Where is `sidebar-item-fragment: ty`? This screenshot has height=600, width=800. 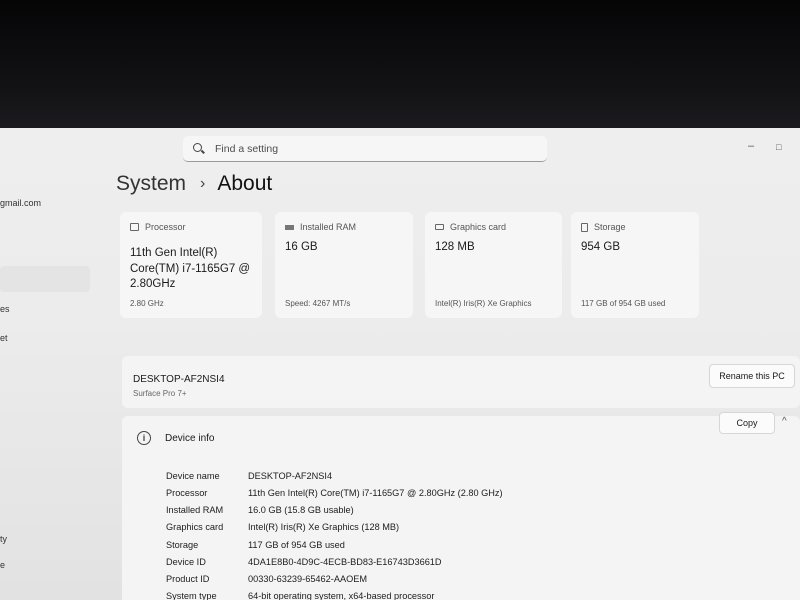 sidebar-item-fragment: ty is located at coordinates (3, 539).